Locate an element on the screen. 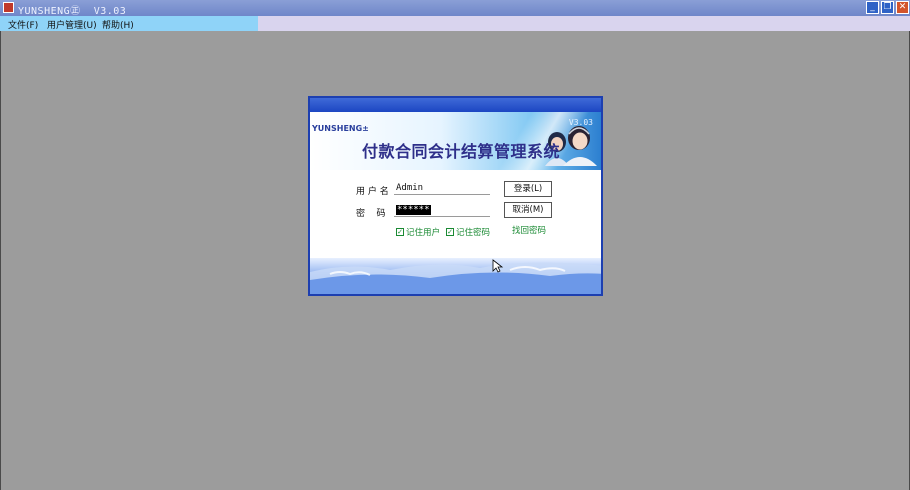  menu-file: 文件(F) is located at coordinates (23, 24).